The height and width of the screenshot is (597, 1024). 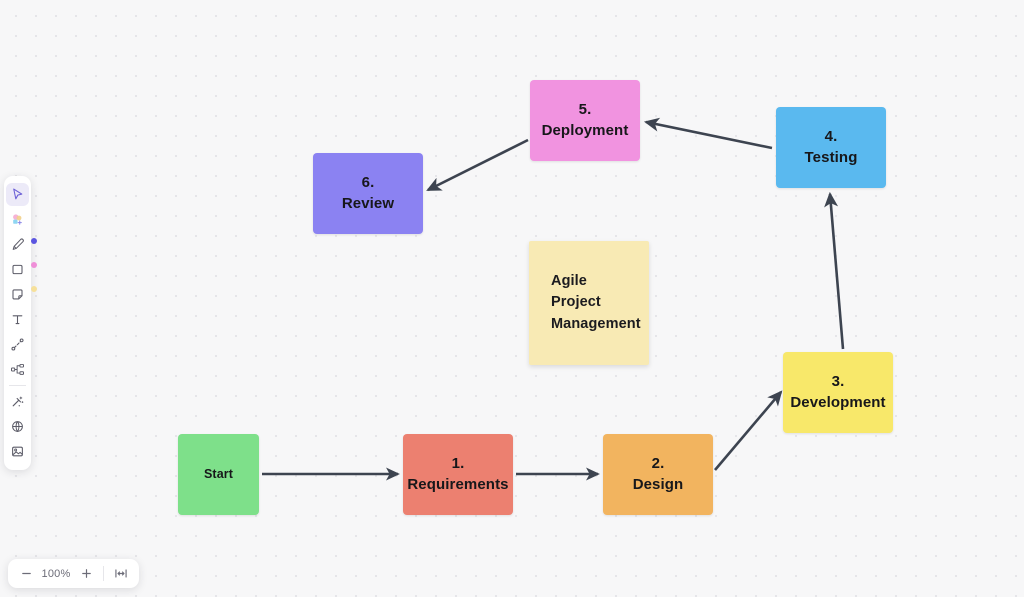 I want to click on zoom-out-button, so click(x=26, y=573).